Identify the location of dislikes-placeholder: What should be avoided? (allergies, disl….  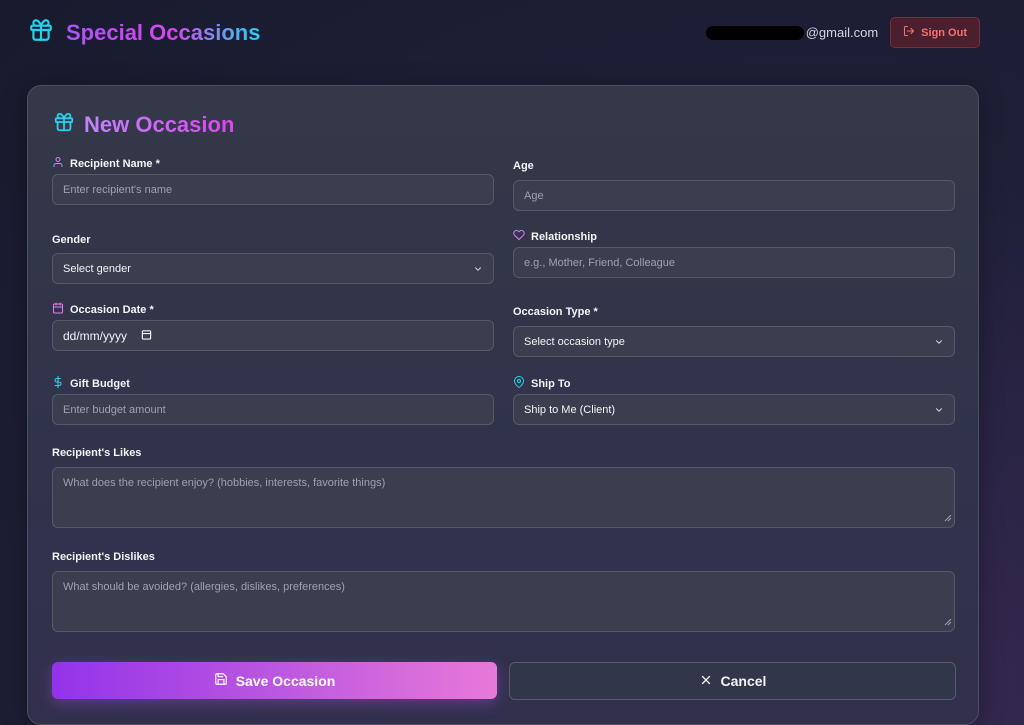
(204, 587).